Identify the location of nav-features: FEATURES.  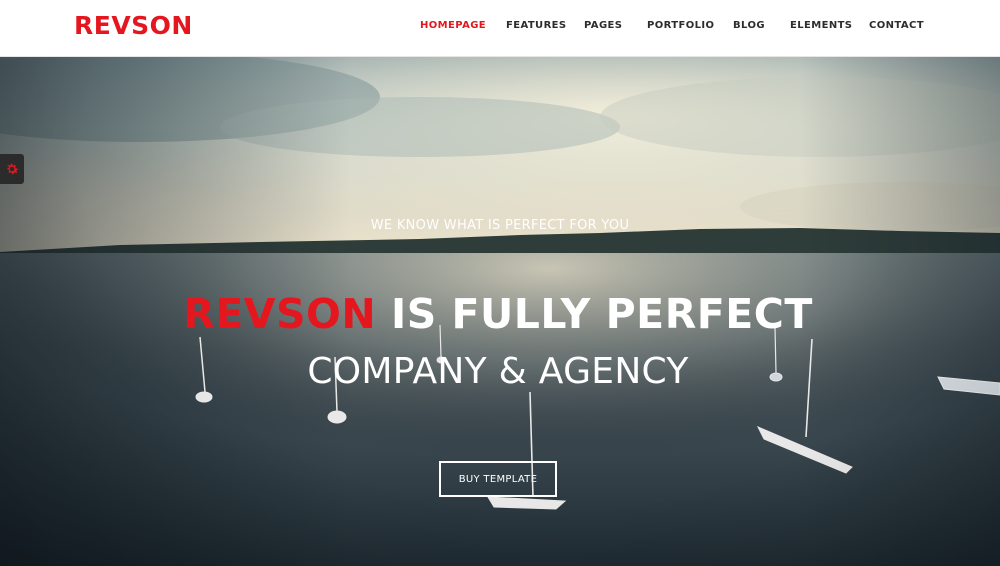
(536, 25).